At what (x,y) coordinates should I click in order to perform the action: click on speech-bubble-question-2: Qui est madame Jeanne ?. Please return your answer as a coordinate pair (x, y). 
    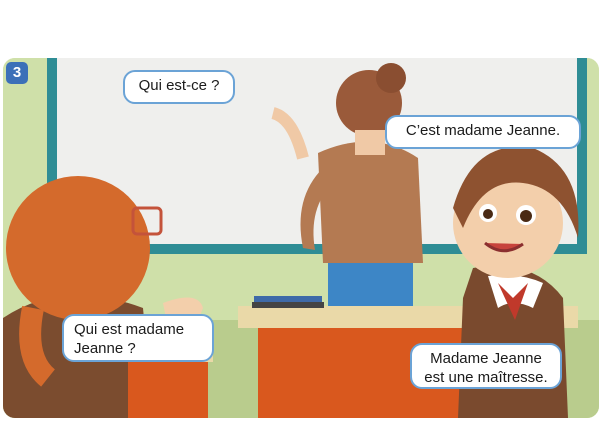
    Looking at the image, I should click on (138, 338).